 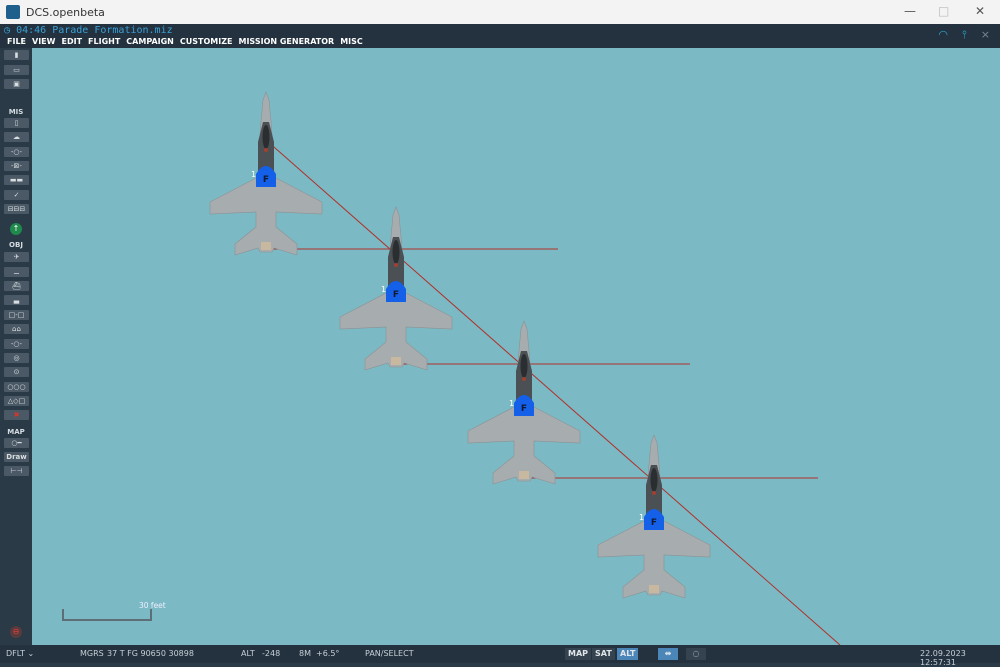 I want to click on save-mission-button: ▣, so click(x=16, y=84).